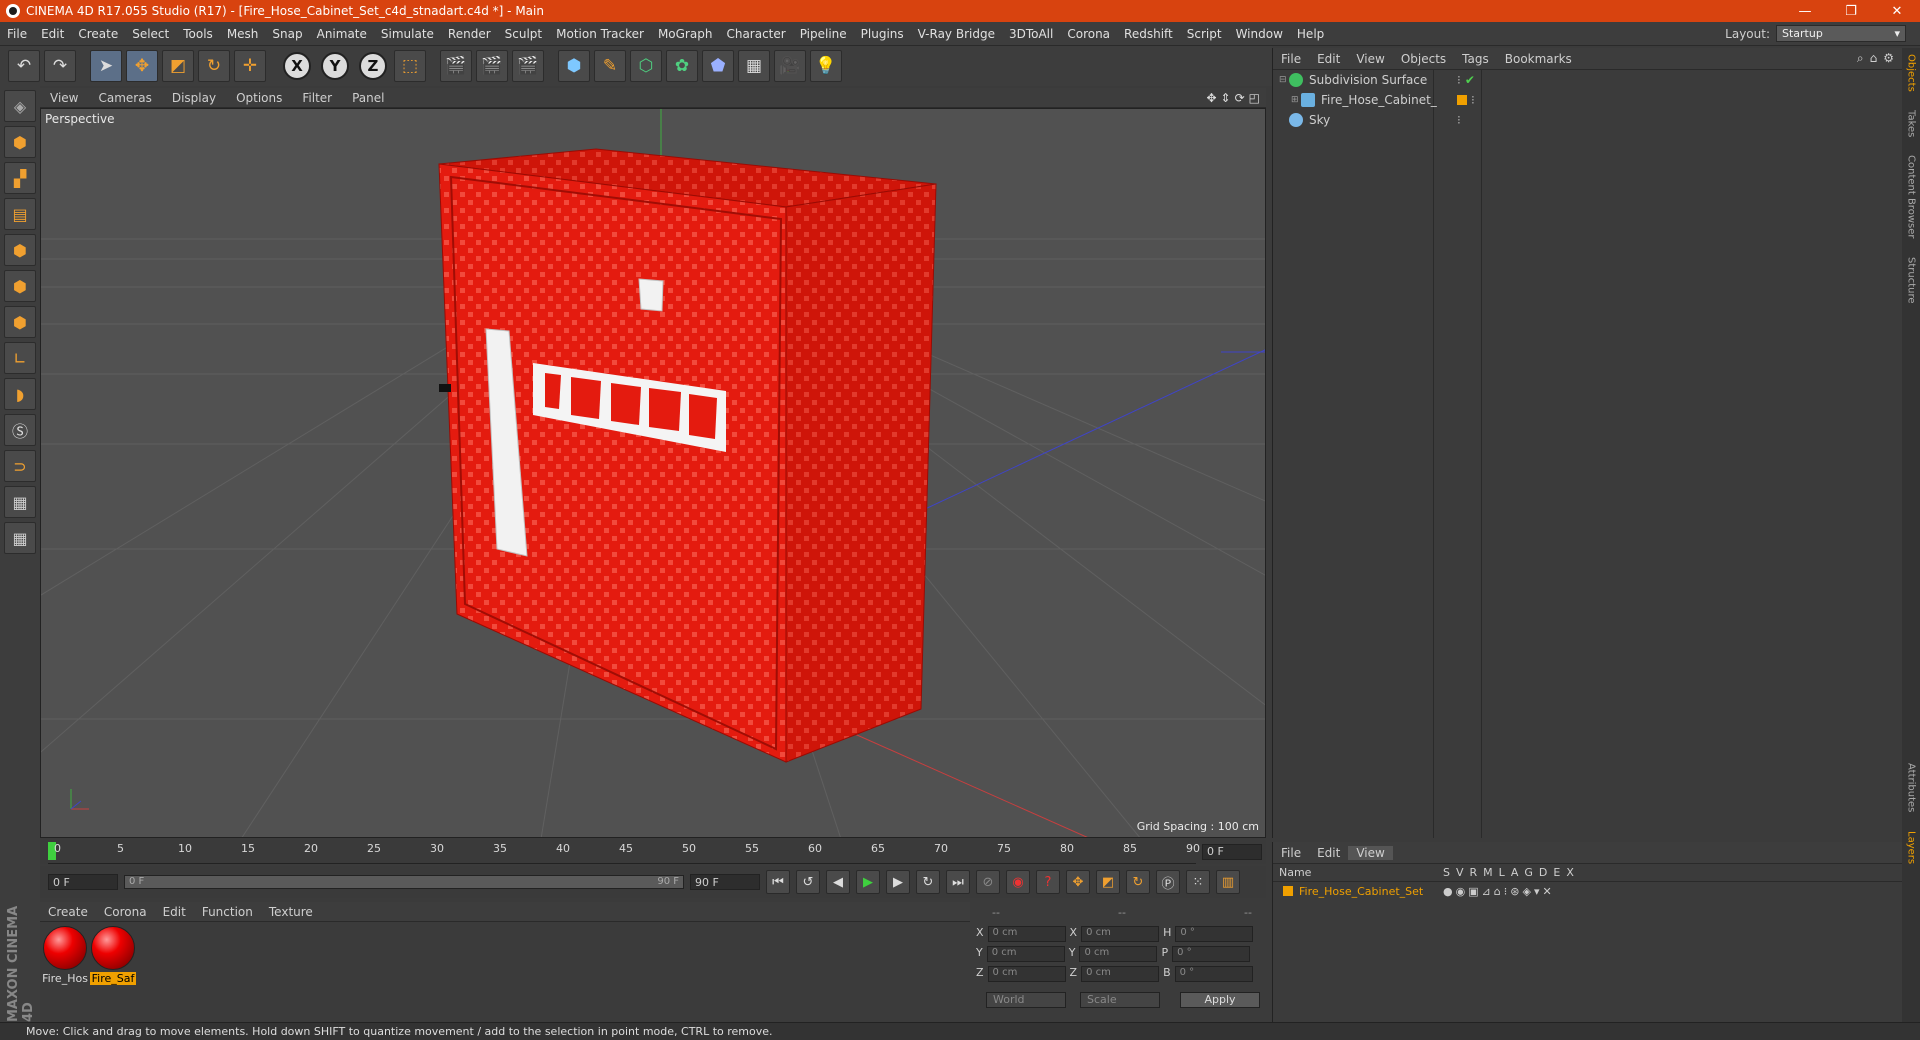 Image resolution: width=1920 pixels, height=1040 pixels. I want to click on recent-tool-button: ✛, so click(250, 66).